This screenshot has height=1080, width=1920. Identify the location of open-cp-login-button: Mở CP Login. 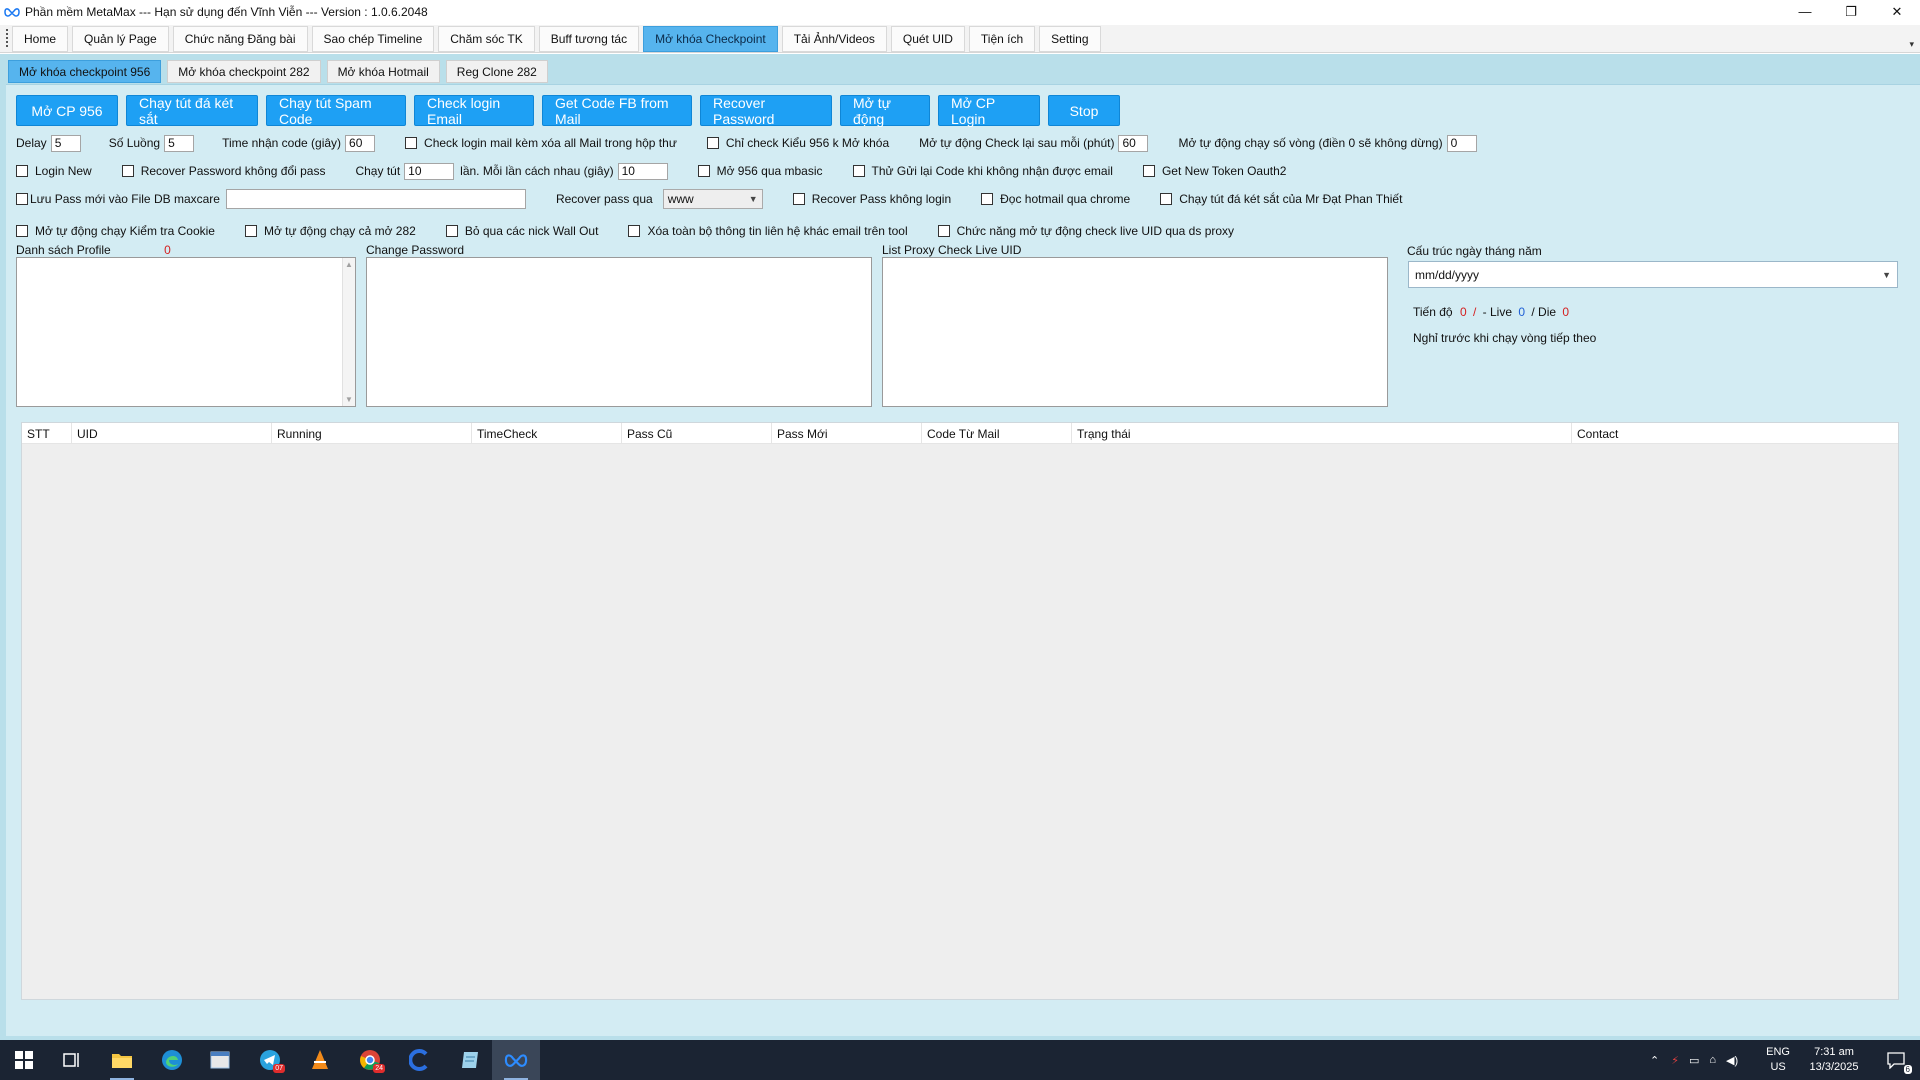
(989, 111).